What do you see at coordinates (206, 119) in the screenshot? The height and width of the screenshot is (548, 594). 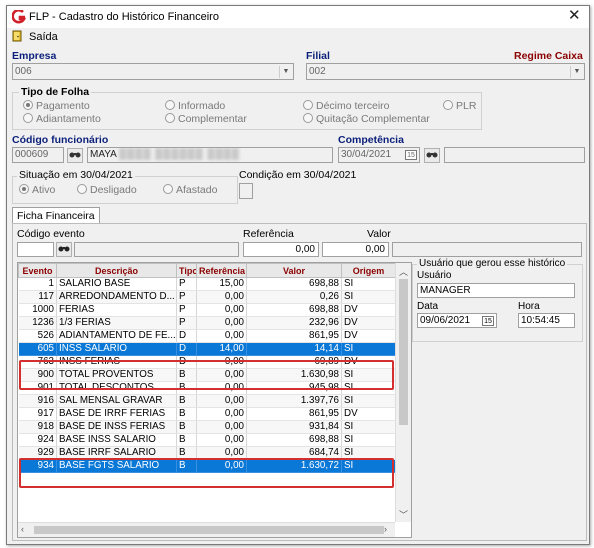 I see `radio-complementar: Complementar` at bounding box center [206, 119].